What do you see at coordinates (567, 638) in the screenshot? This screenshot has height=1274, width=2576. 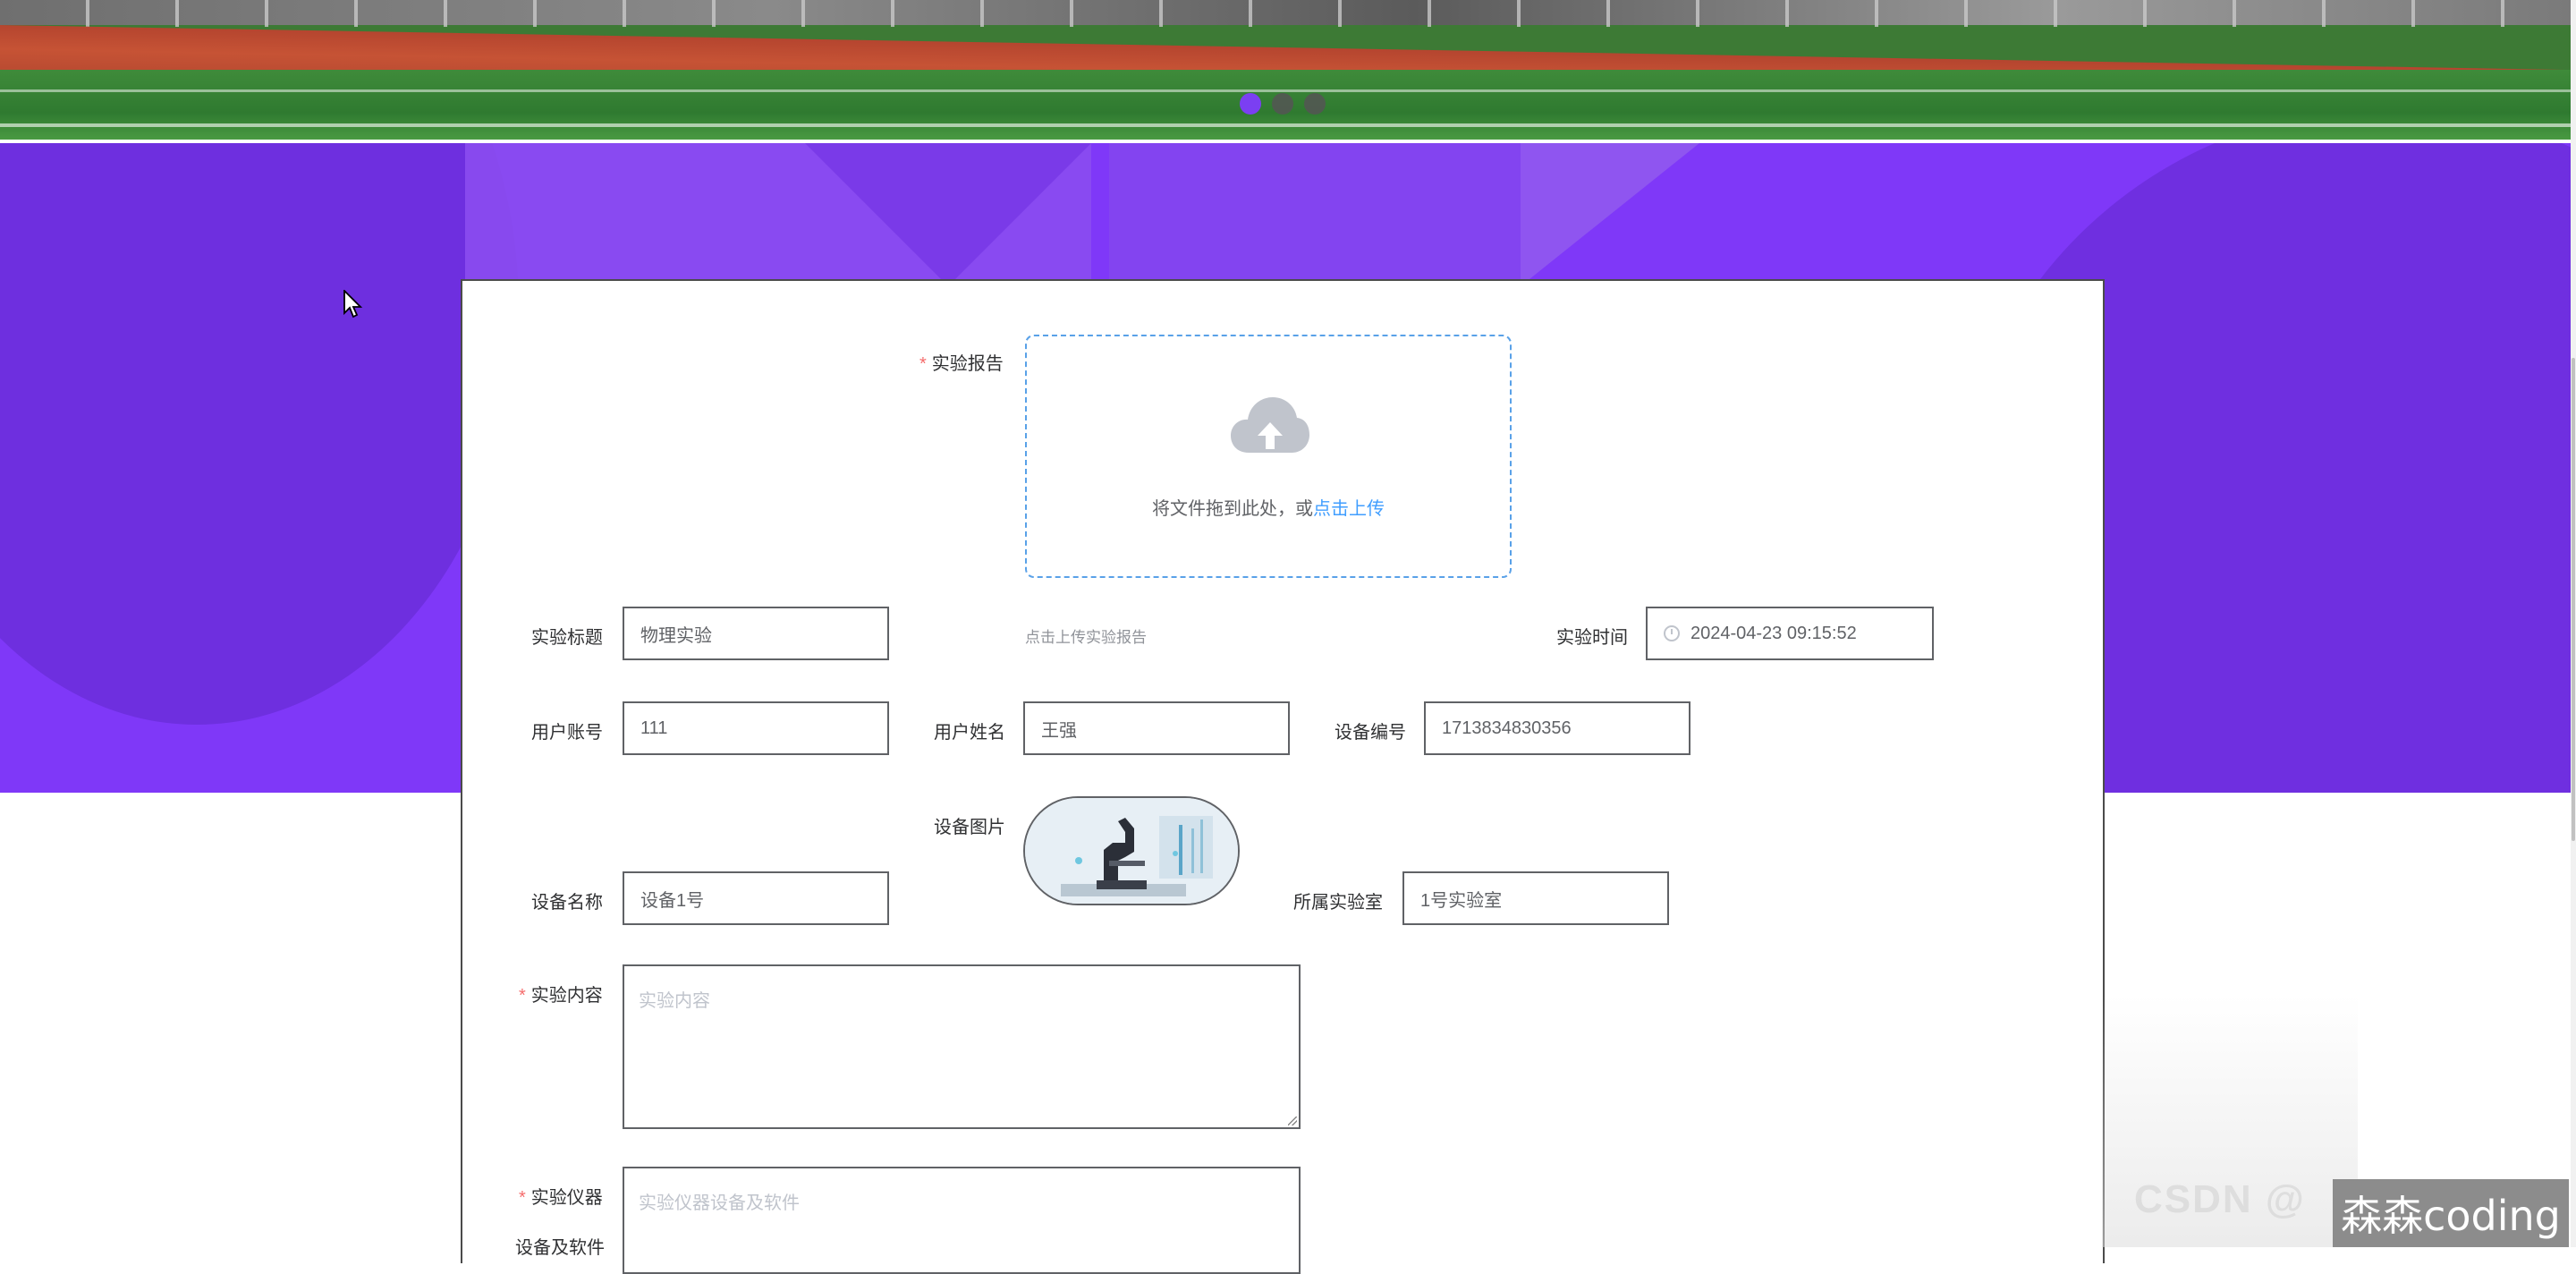 I see `title-label: 实验标题` at bounding box center [567, 638].